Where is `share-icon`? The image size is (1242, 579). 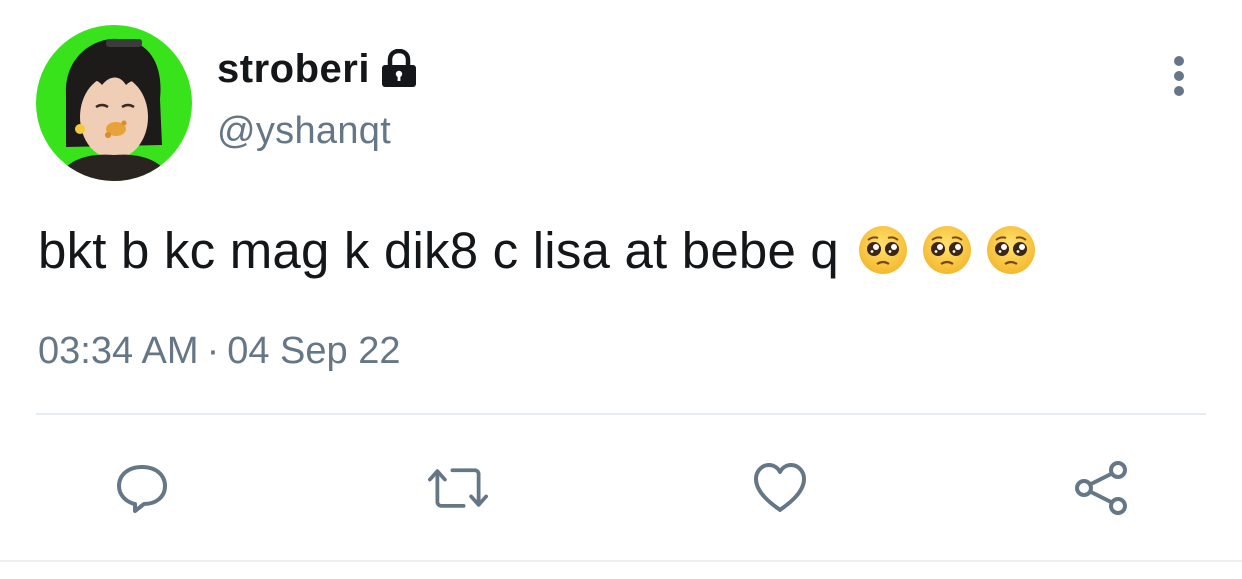 share-icon is located at coordinates (1101, 488).